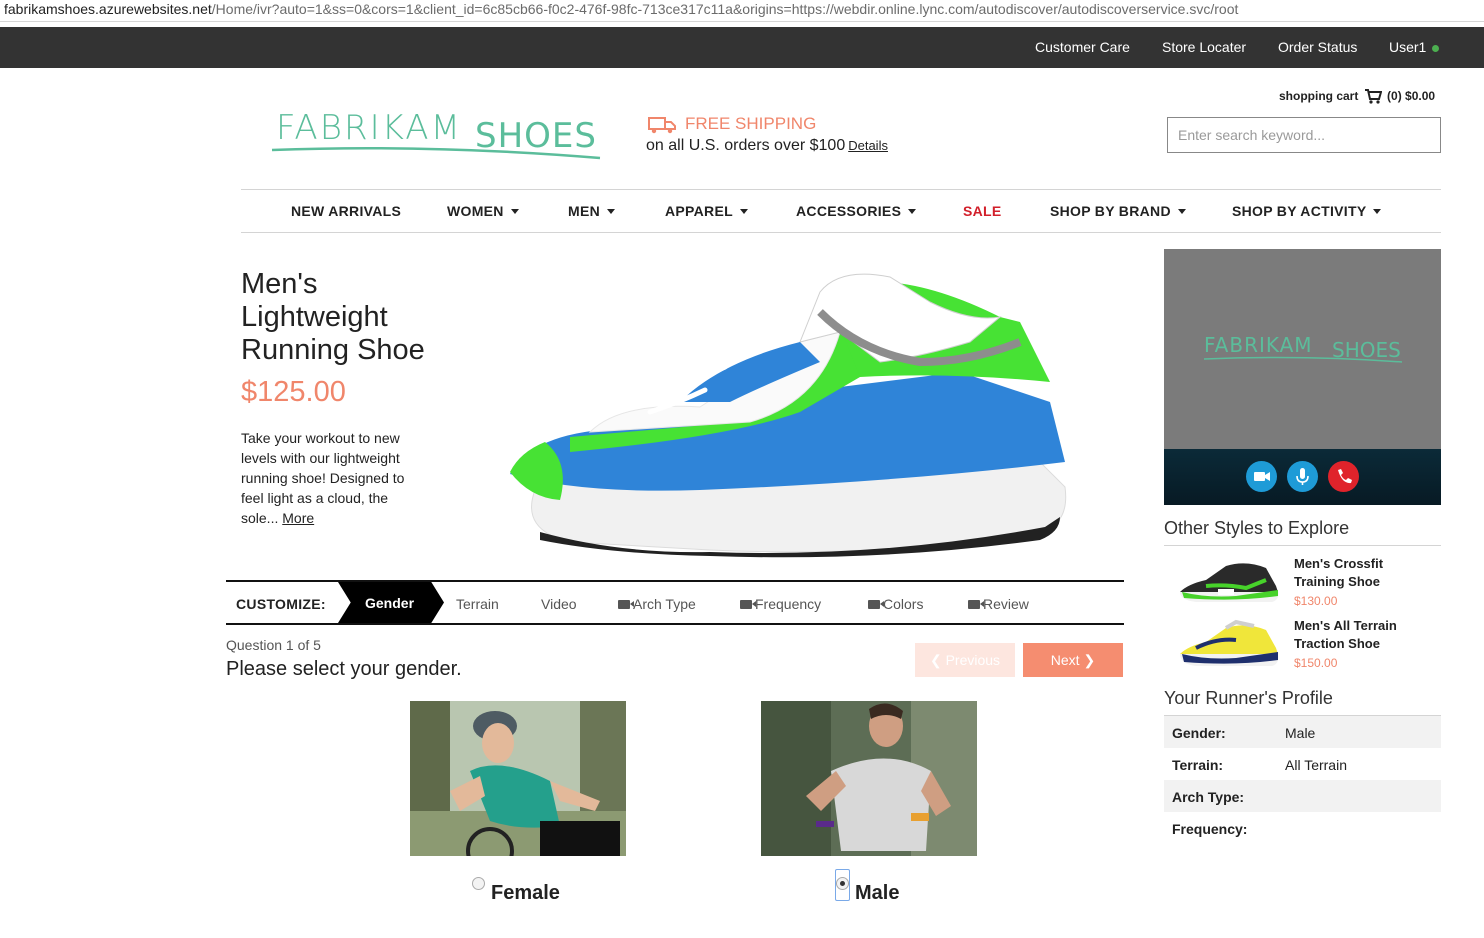 The height and width of the screenshot is (938, 1484). I want to click on video-logo-word1: FABRIKAM, so click(1258, 345).